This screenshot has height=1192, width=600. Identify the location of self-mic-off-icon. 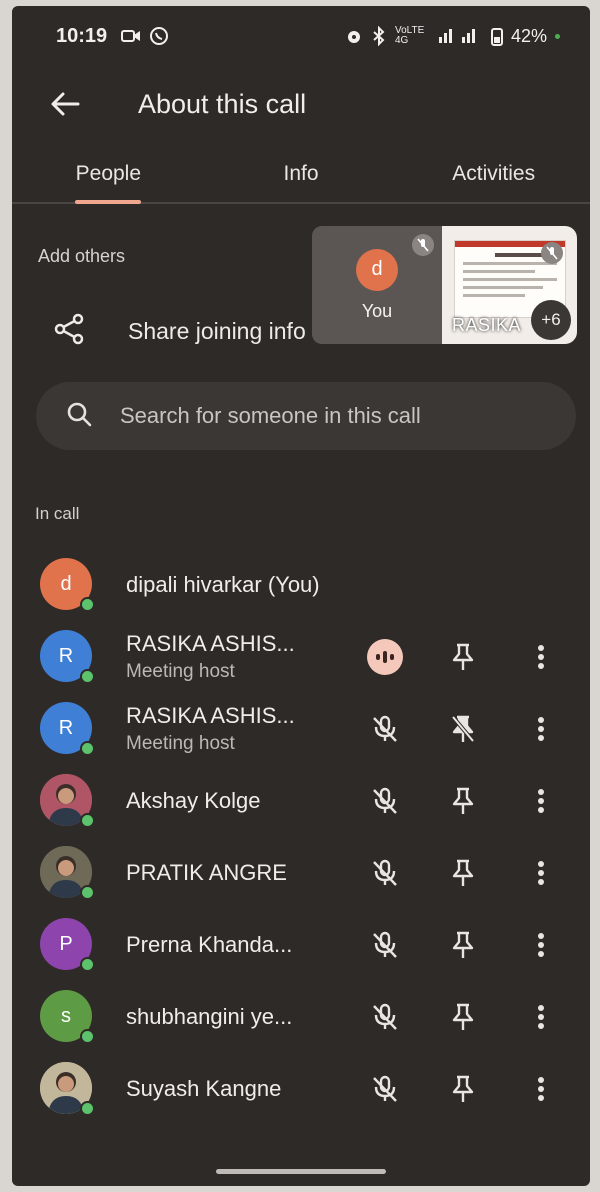
(423, 245).